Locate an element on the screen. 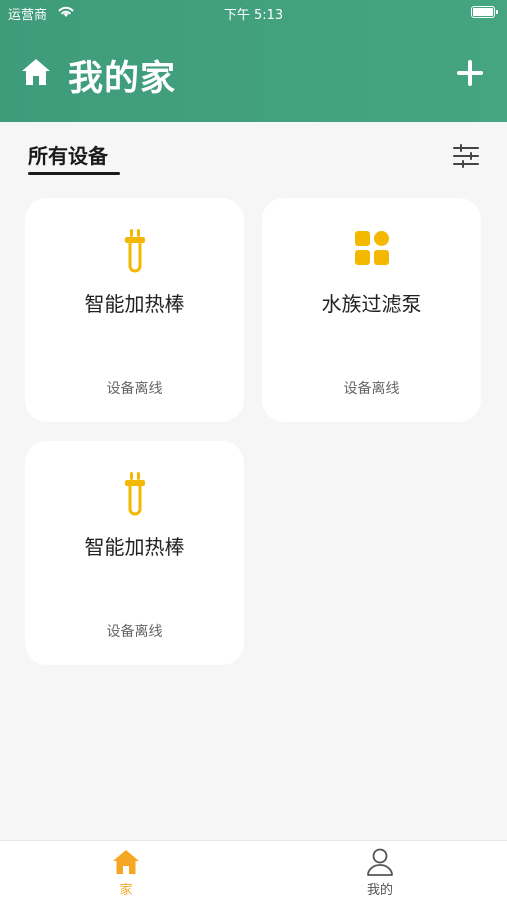 This screenshot has height=900, width=507. grid-apps-icon is located at coordinates (371, 248).